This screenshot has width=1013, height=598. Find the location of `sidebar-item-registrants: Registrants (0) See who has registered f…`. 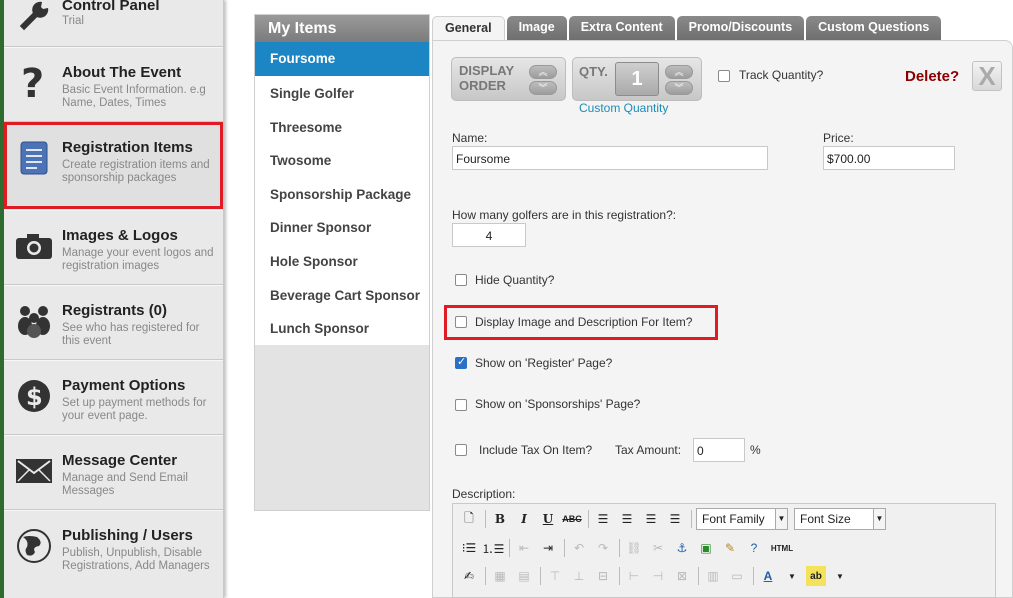

sidebar-item-registrants: Registrants (0) See who has registered f… is located at coordinates (113, 322).